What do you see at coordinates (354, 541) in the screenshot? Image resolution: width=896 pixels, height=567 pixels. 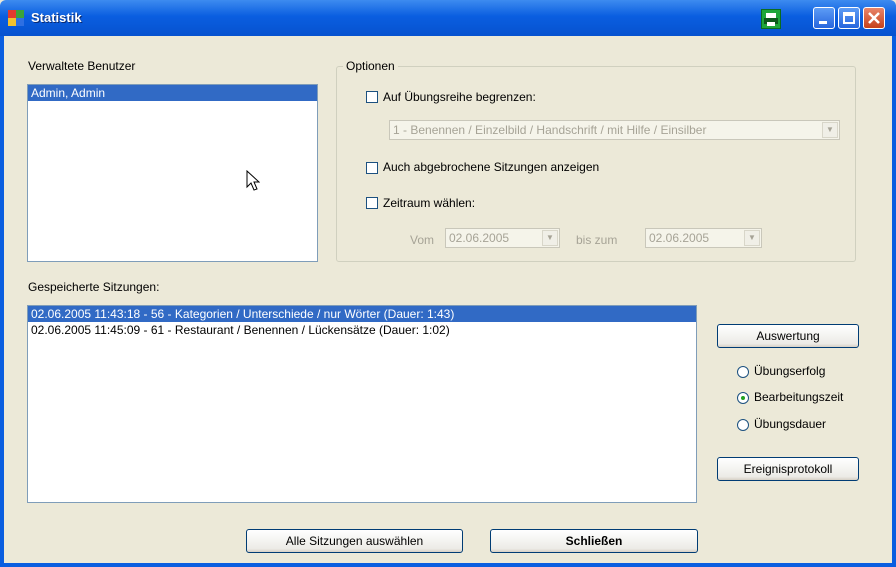 I see `select-all-sessions-button: Alle Sitzungen auswählen` at bounding box center [354, 541].